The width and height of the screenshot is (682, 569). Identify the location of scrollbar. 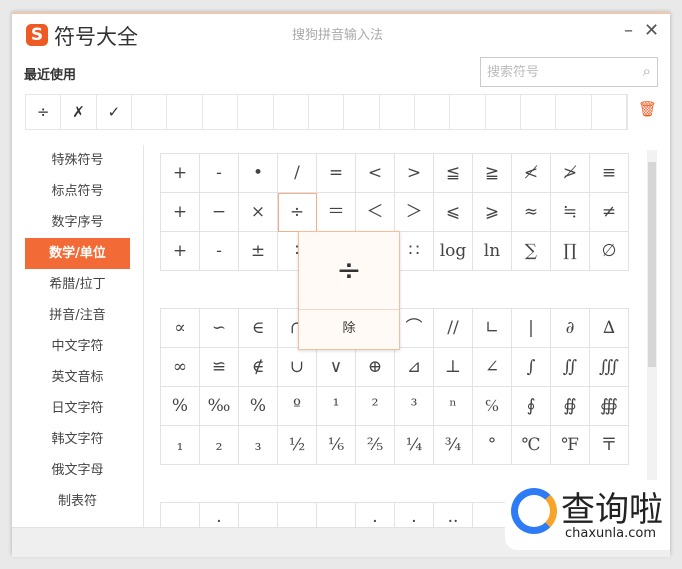
(652, 339).